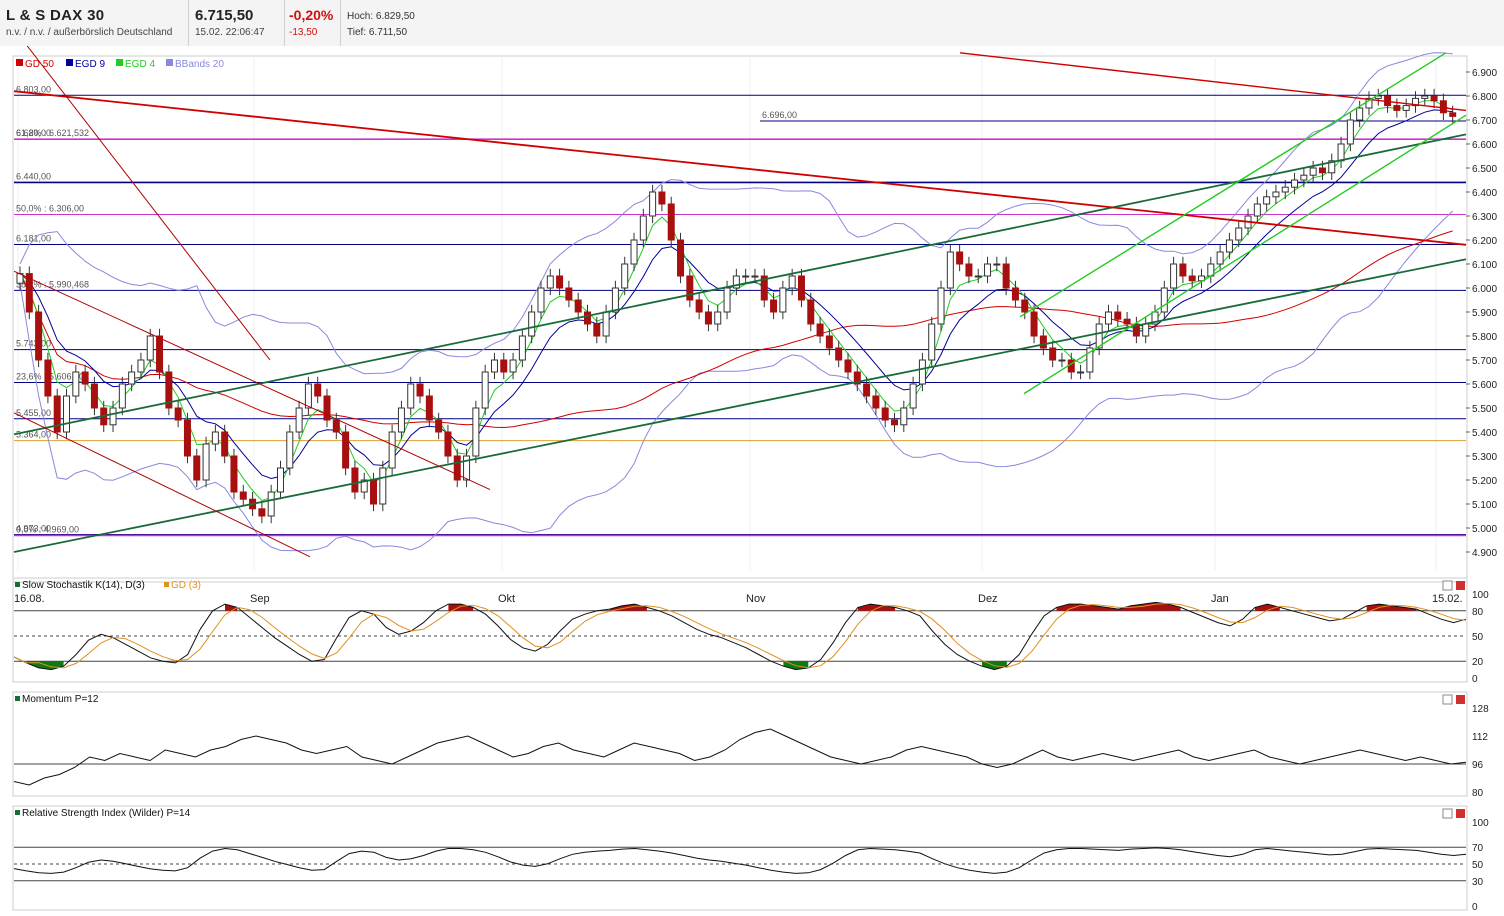  I want to click on panel-tick-label: 80, so click(1478, 612).